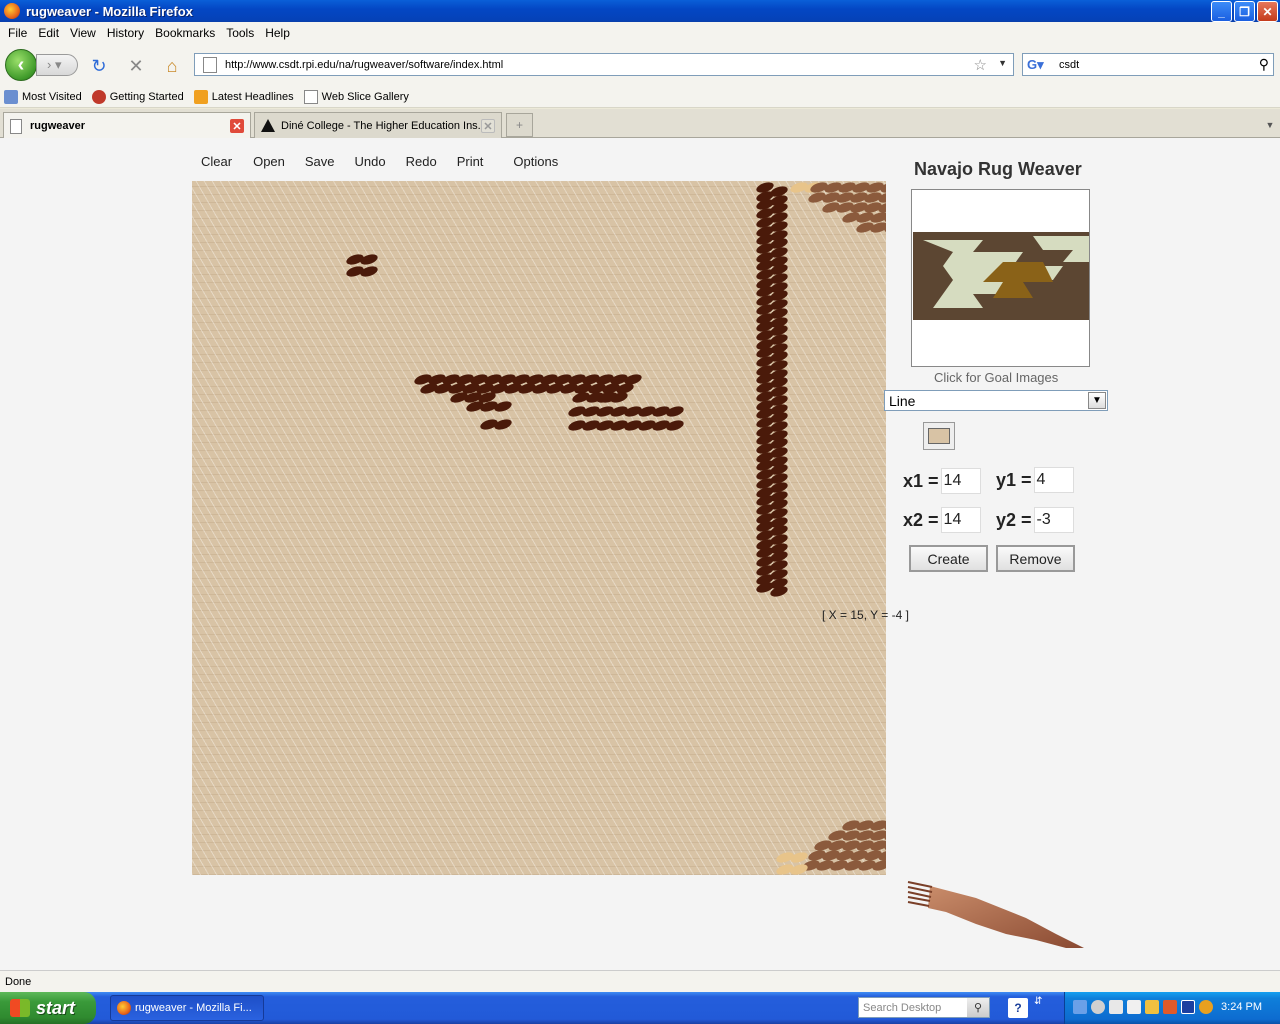 This screenshot has height=1024, width=1280. I want to click on reload-icon: ↻, so click(99, 66).